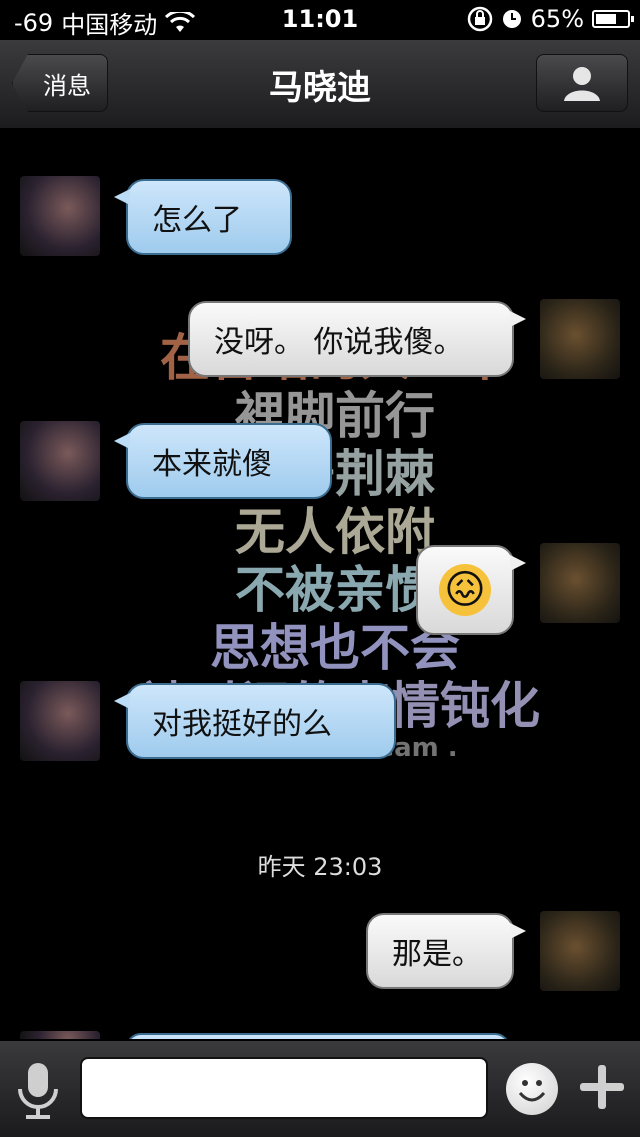 The height and width of the screenshot is (1137, 640). I want to click on emoji-face-icon, so click(532, 1091).